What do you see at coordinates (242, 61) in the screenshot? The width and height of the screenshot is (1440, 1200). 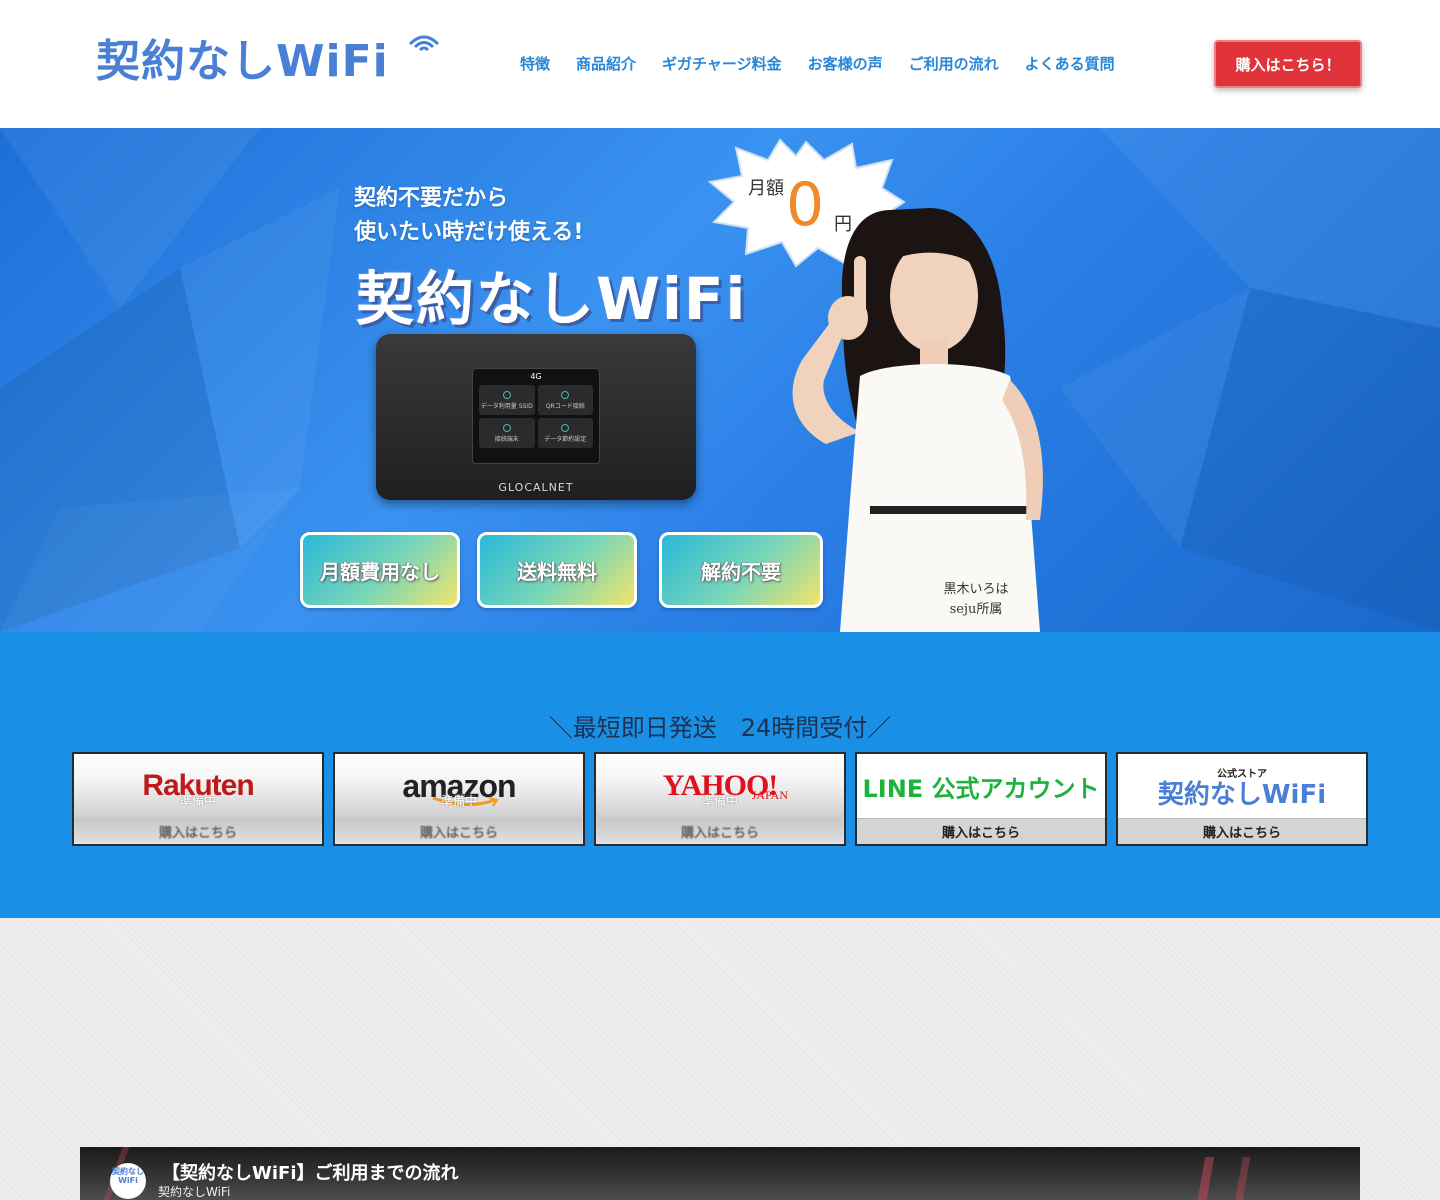 I see `logo-text: 契約なしWiFi` at bounding box center [242, 61].